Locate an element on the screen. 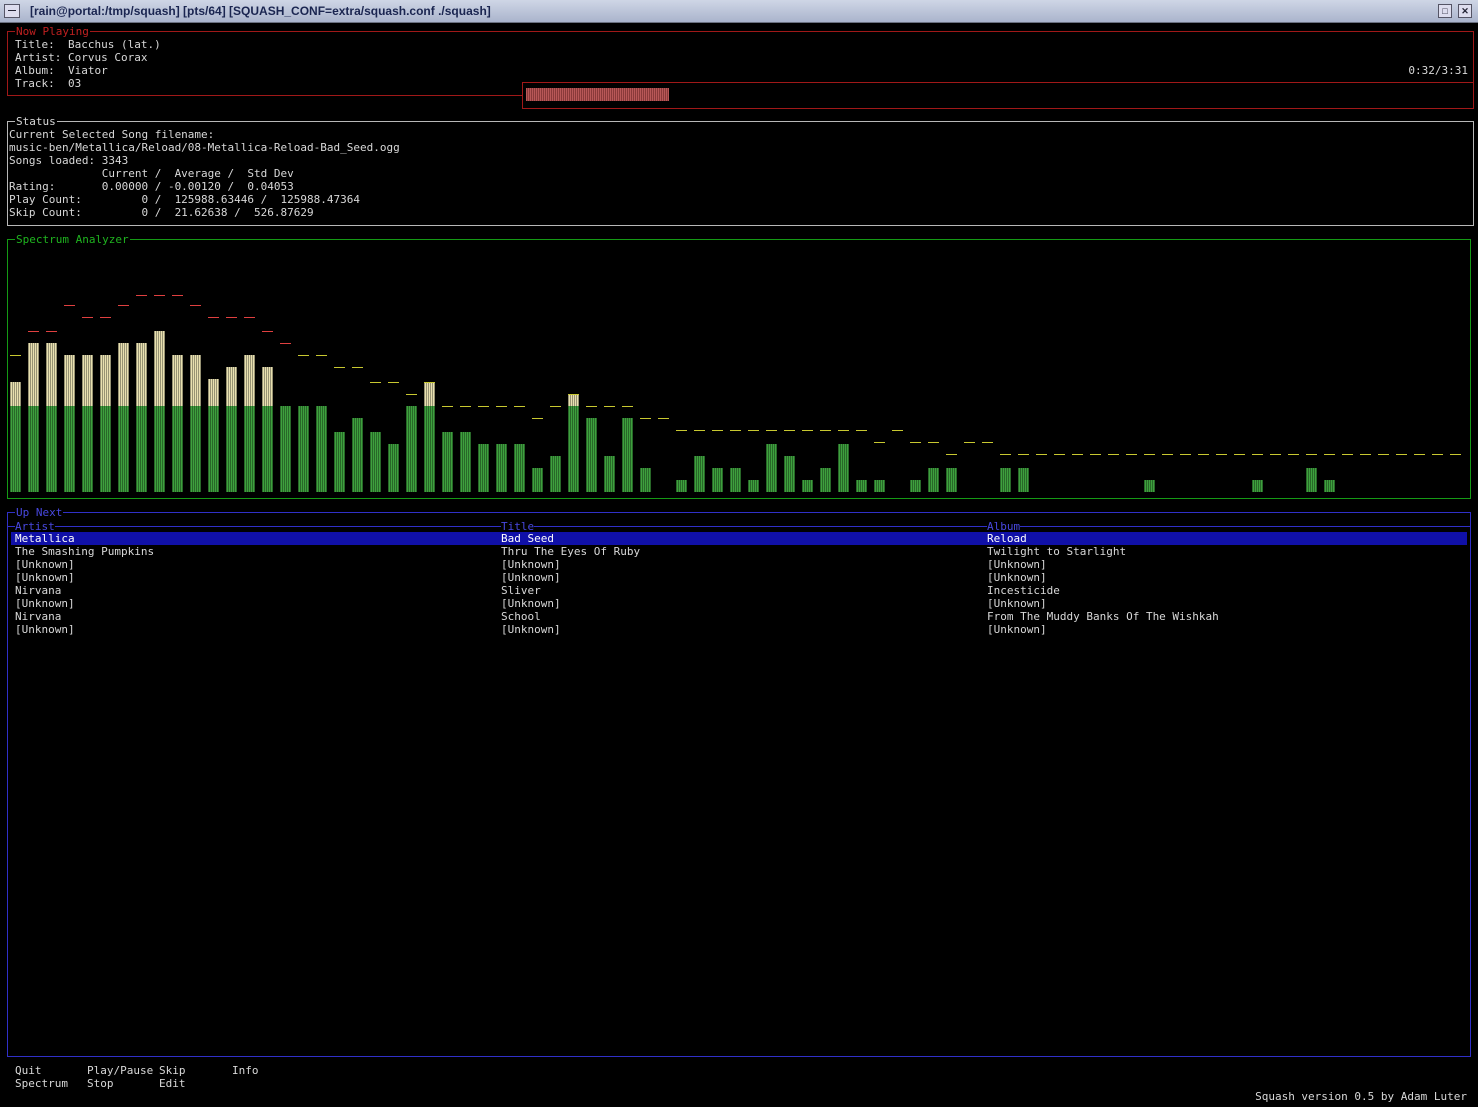 The width and height of the screenshot is (1478, 1107). version-text: Squash version 0.5 by Adam Luter is located at coordinates (1361, 1096).